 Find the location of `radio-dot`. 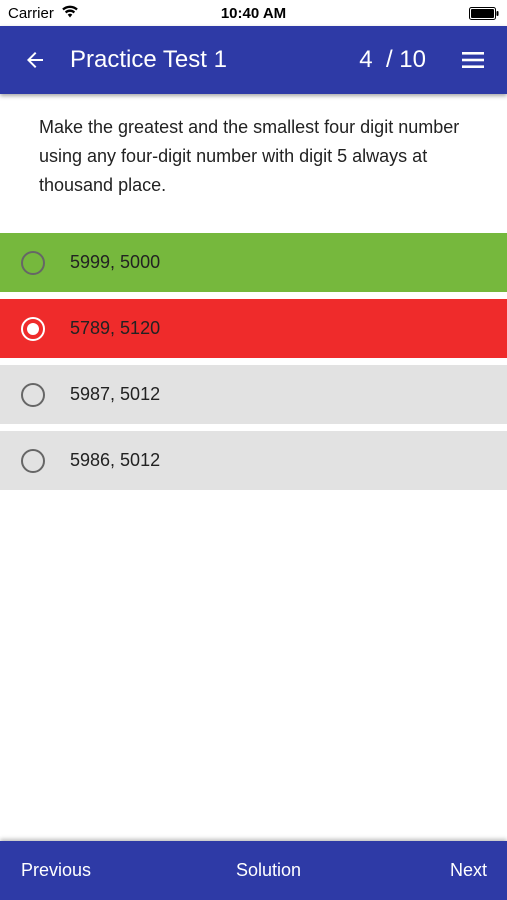

radio-dot is located at coordinates (33, 329).